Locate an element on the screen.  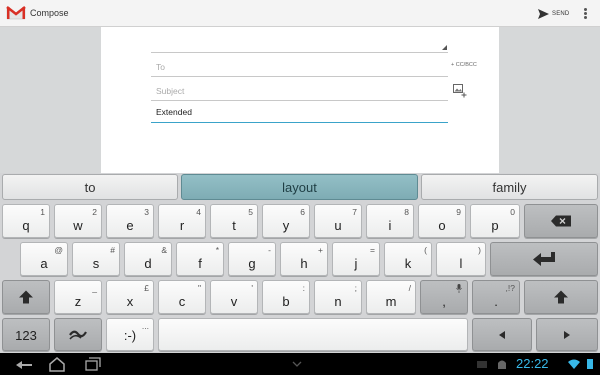
back-icon is located at coordinates (25, 364).